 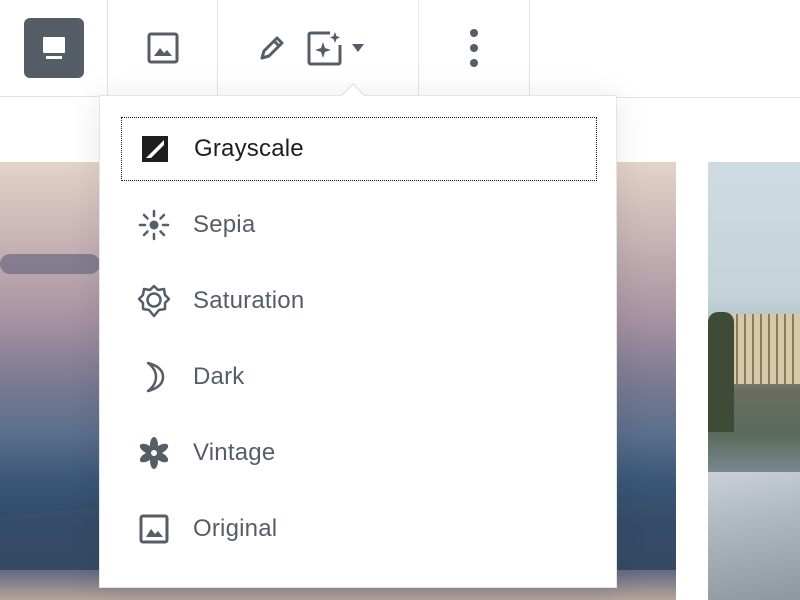 I want to click on pencil-icon, so click(x=272, y=48).